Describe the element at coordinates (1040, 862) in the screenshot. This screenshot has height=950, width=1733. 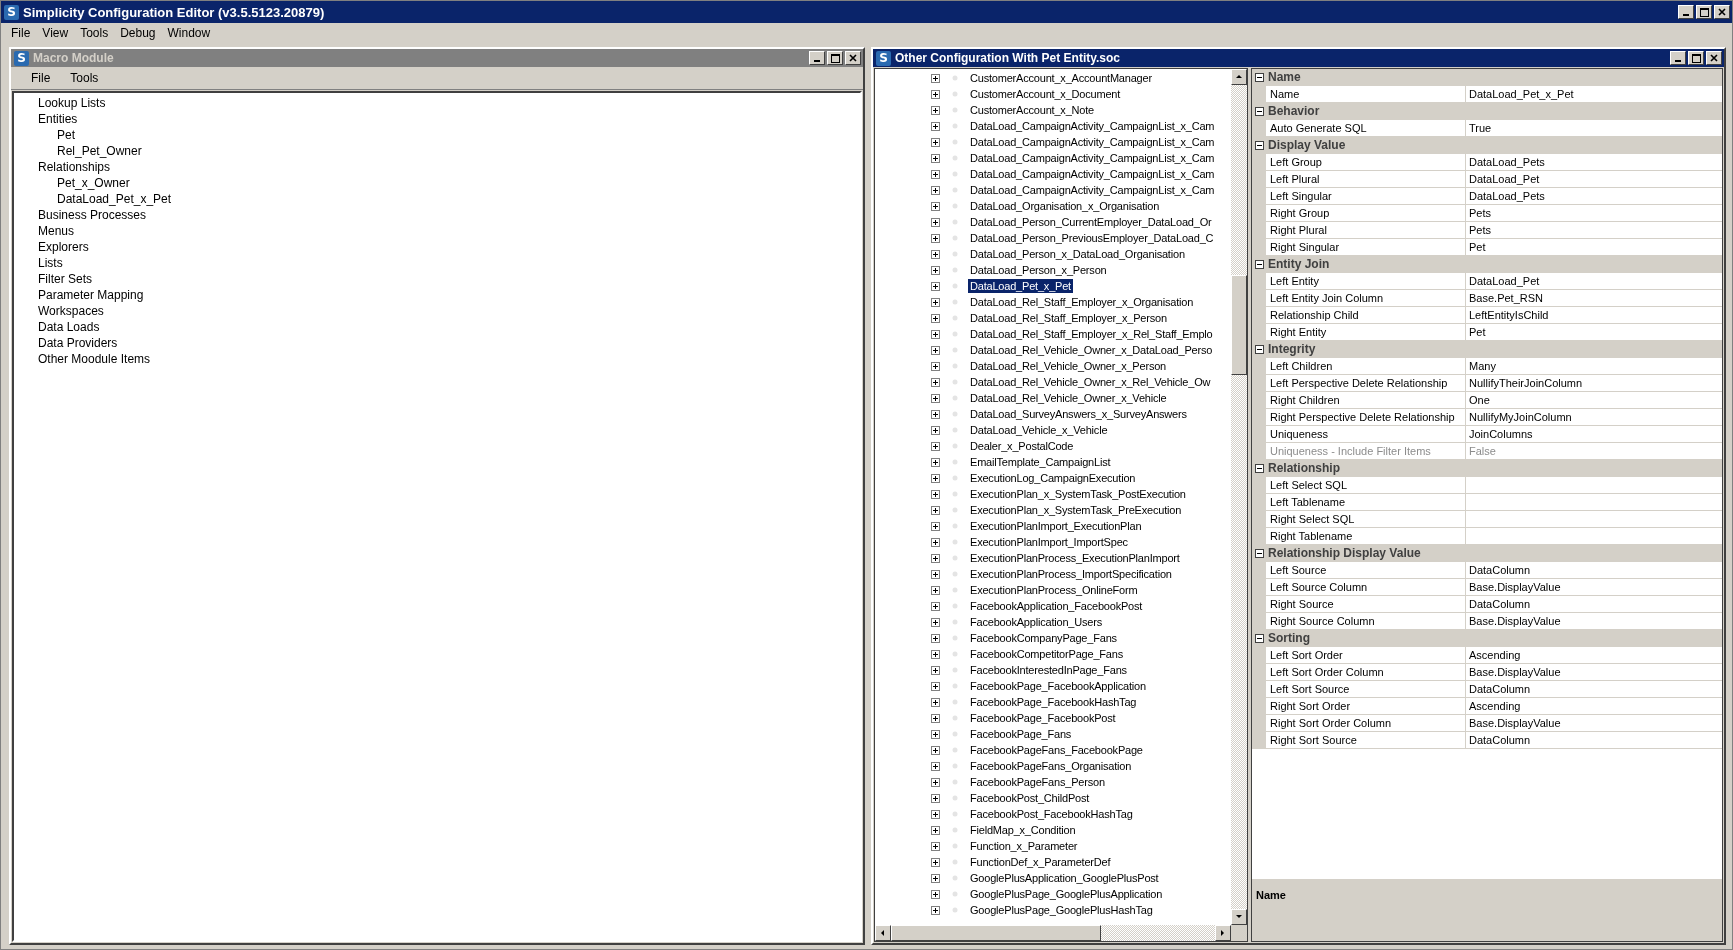
I see `tree-item: FunctionDef_x_ParameterDef` at that location.